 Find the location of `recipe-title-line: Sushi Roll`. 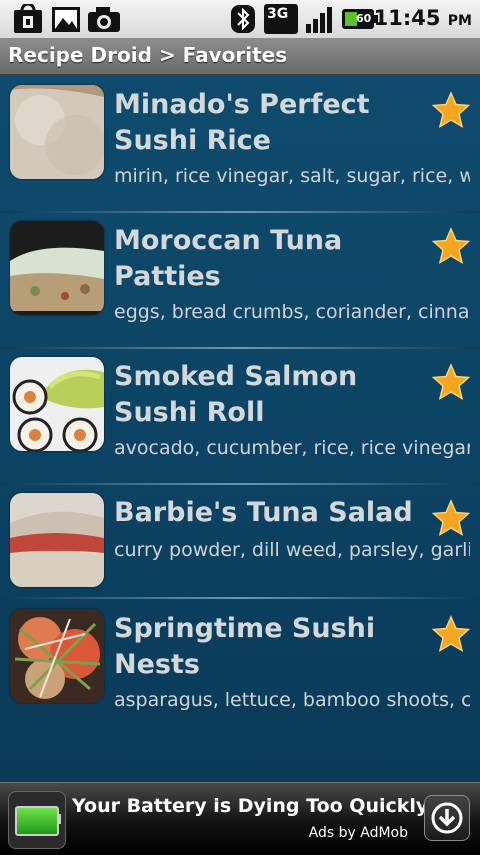

recipe-title-line: Sushi Roll is located at coordinates (189, 412).